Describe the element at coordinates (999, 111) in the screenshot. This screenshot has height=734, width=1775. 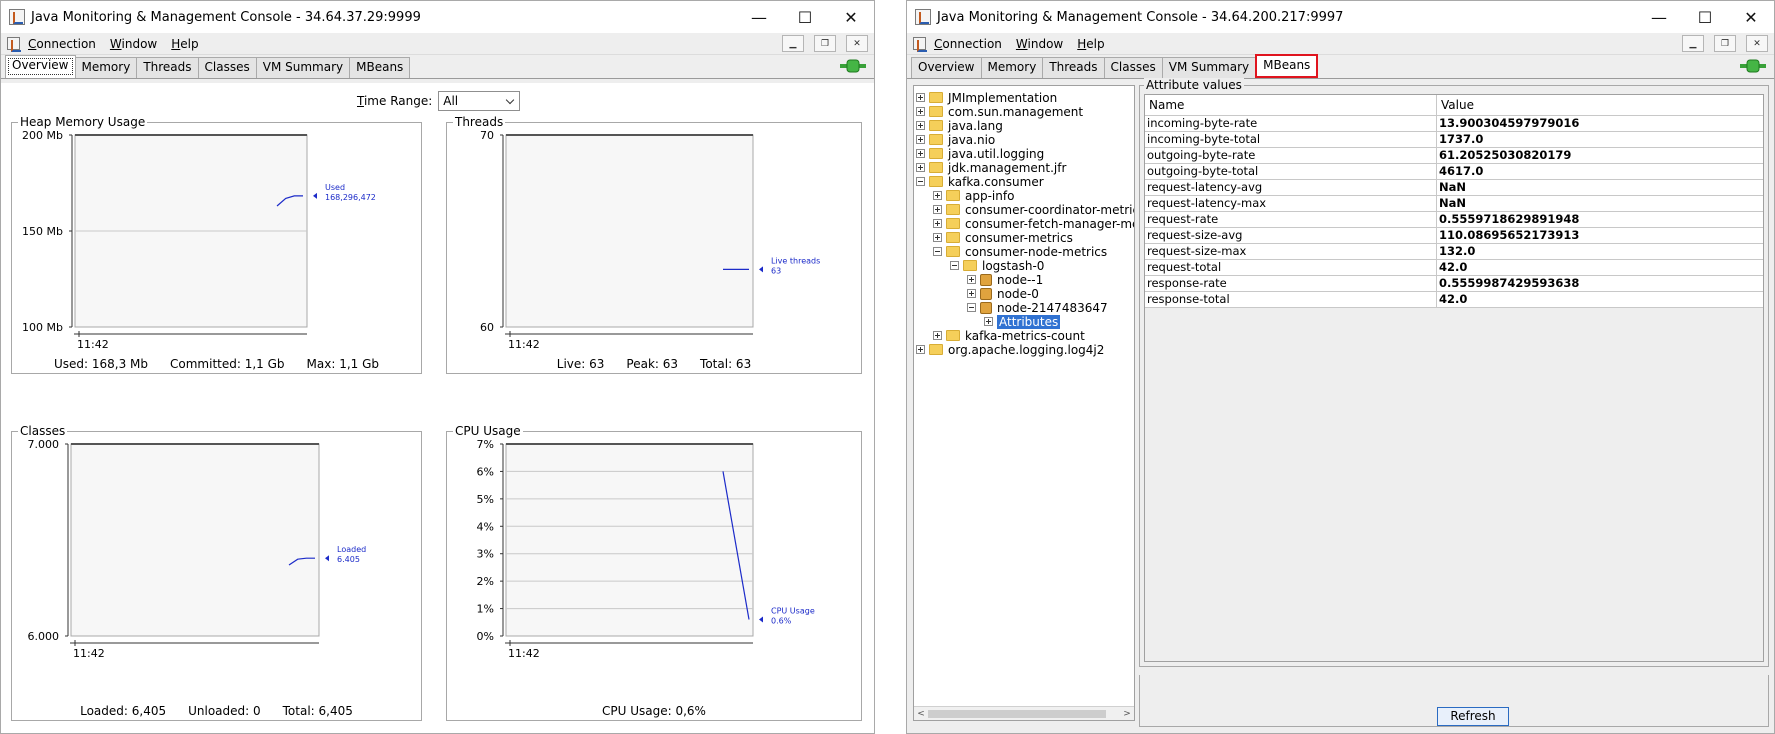
I see `tree-node: com.sun.management` at that location.